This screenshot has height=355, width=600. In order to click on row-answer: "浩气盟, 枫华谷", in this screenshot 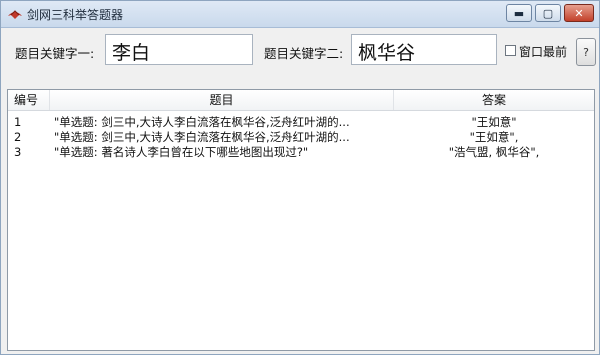, I will do `click(494, 152)`.